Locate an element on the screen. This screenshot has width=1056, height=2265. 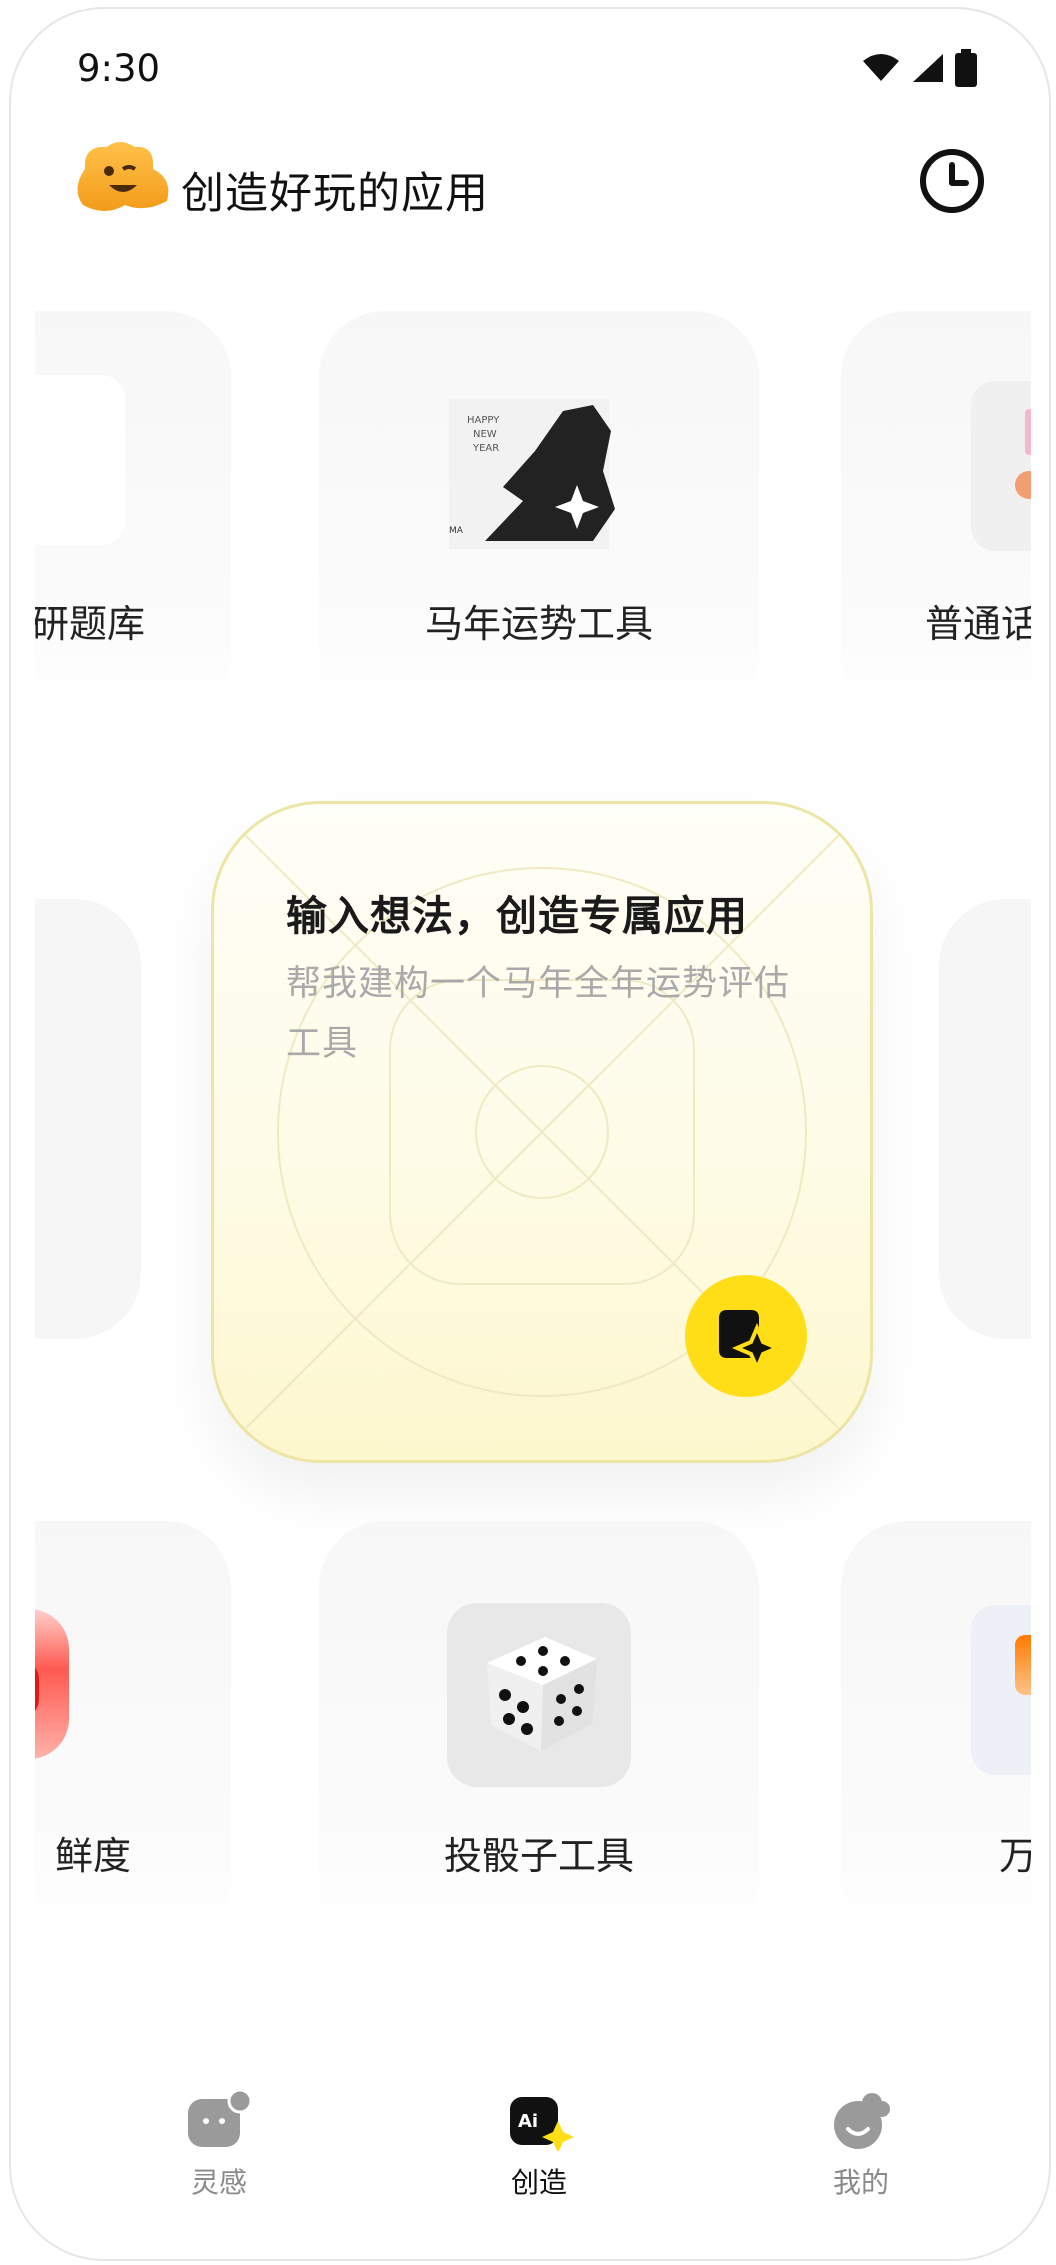
app-card: 研题库 is located at coordinates (133, 519).